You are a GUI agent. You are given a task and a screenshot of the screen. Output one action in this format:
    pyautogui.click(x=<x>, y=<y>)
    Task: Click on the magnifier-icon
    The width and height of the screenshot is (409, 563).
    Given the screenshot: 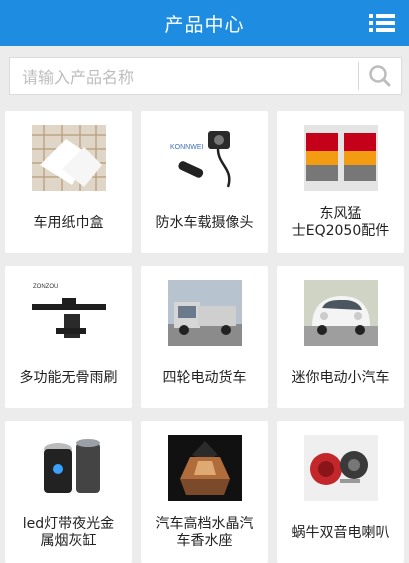 What is the action you would take?
    pyautogui.click(x=380, y=76)
    